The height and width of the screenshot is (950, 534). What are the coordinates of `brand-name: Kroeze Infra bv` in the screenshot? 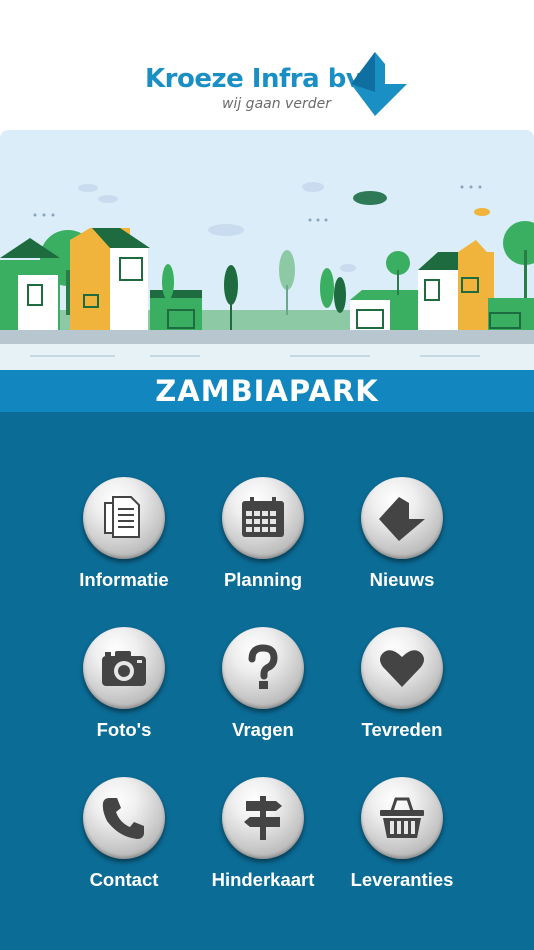 It's located at (254, 79).